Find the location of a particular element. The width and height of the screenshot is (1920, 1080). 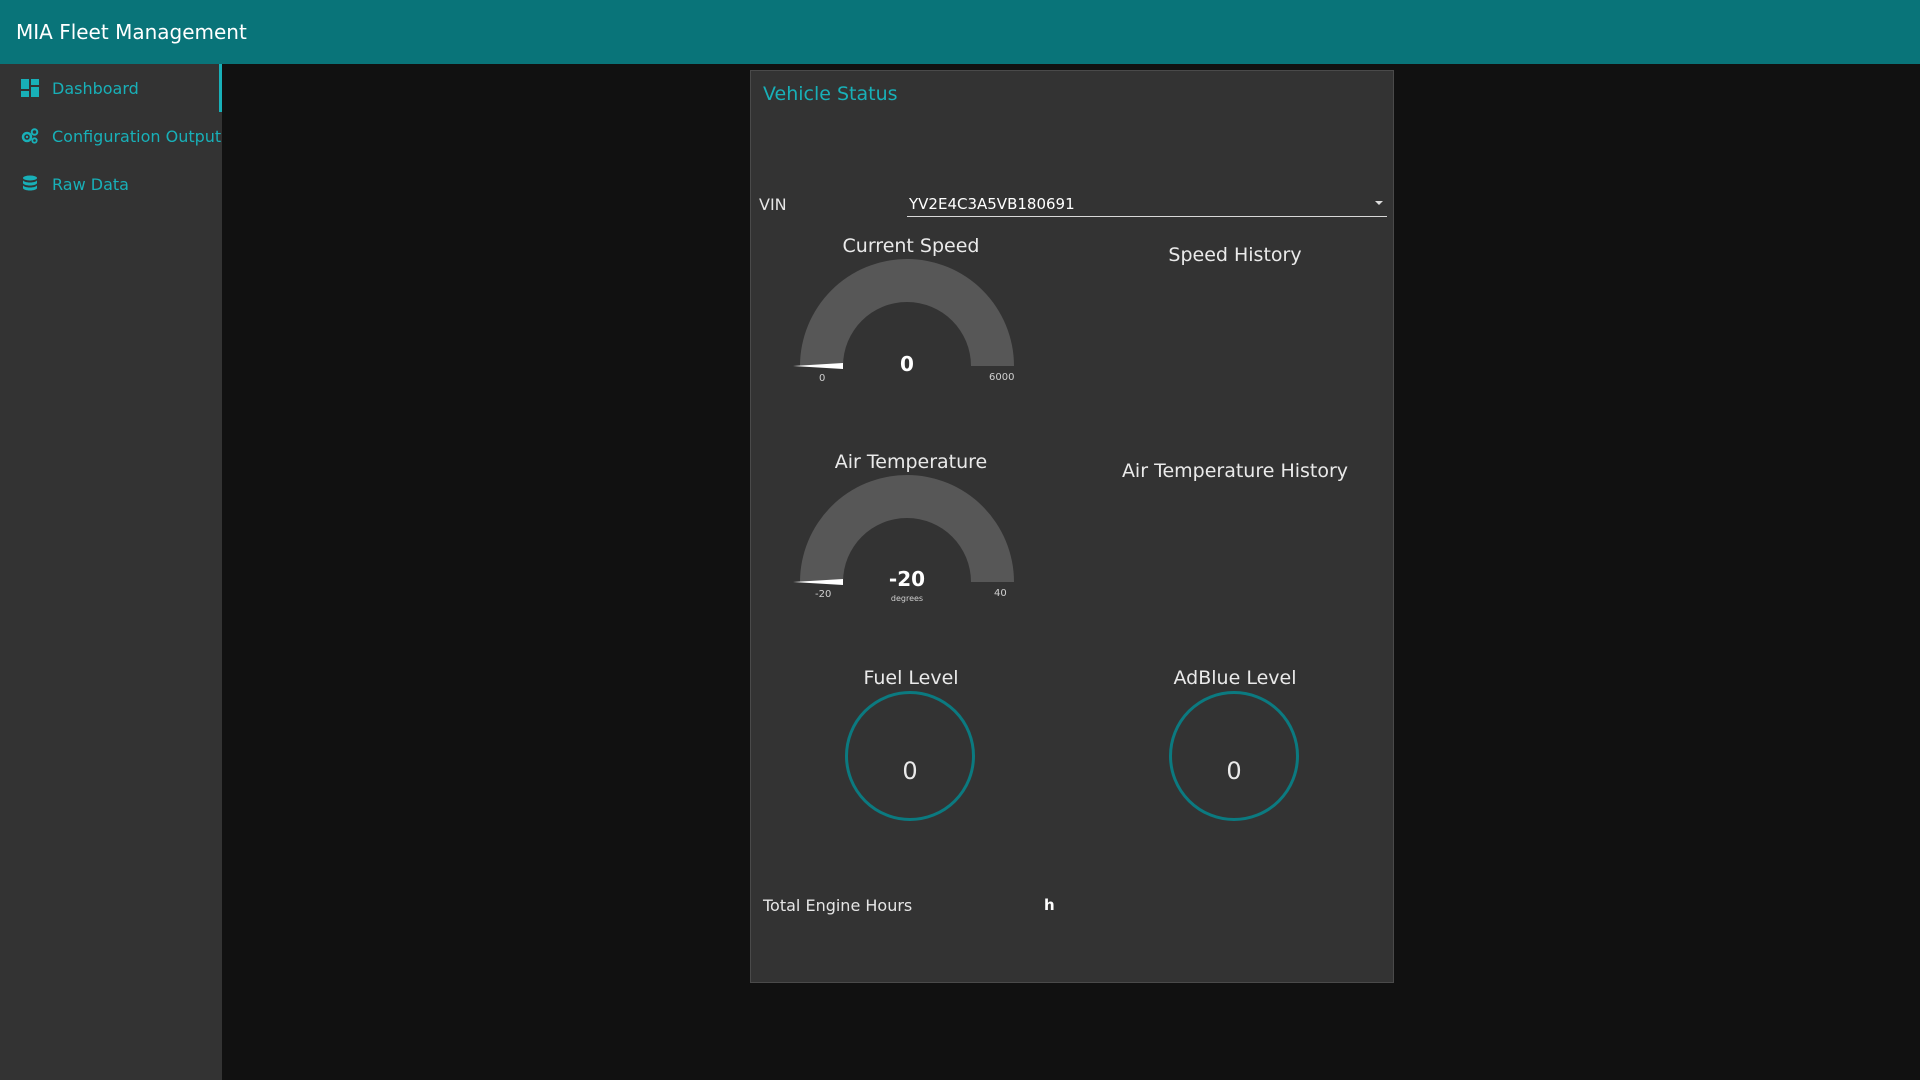

speed-gauge: 0 0 6000 is located at coordinates (907, 326).